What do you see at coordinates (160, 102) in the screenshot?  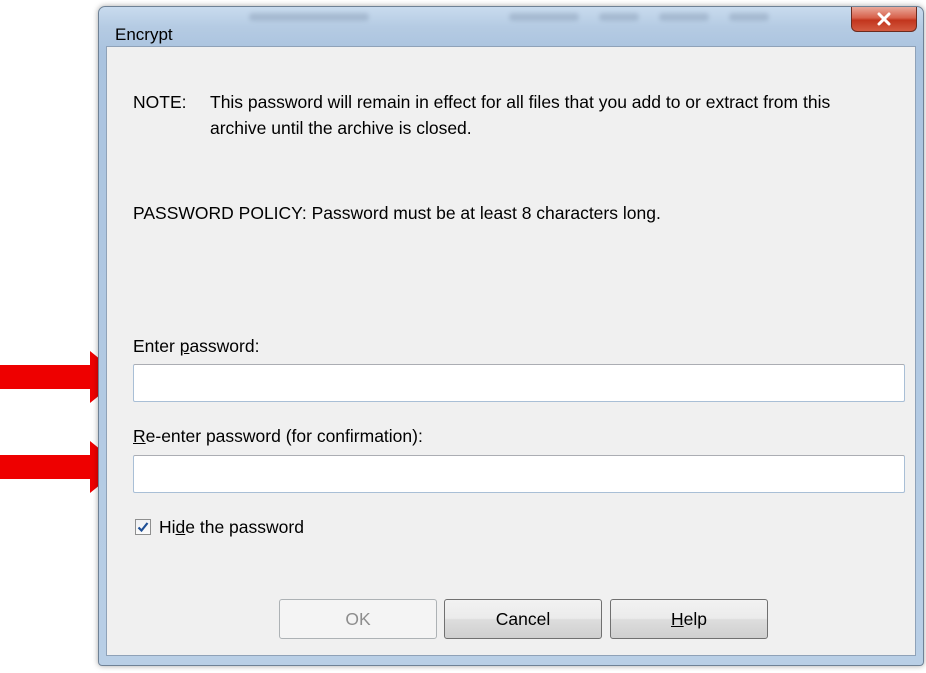 I see `note-label: NOTE:` at bounding box center [160, 102].